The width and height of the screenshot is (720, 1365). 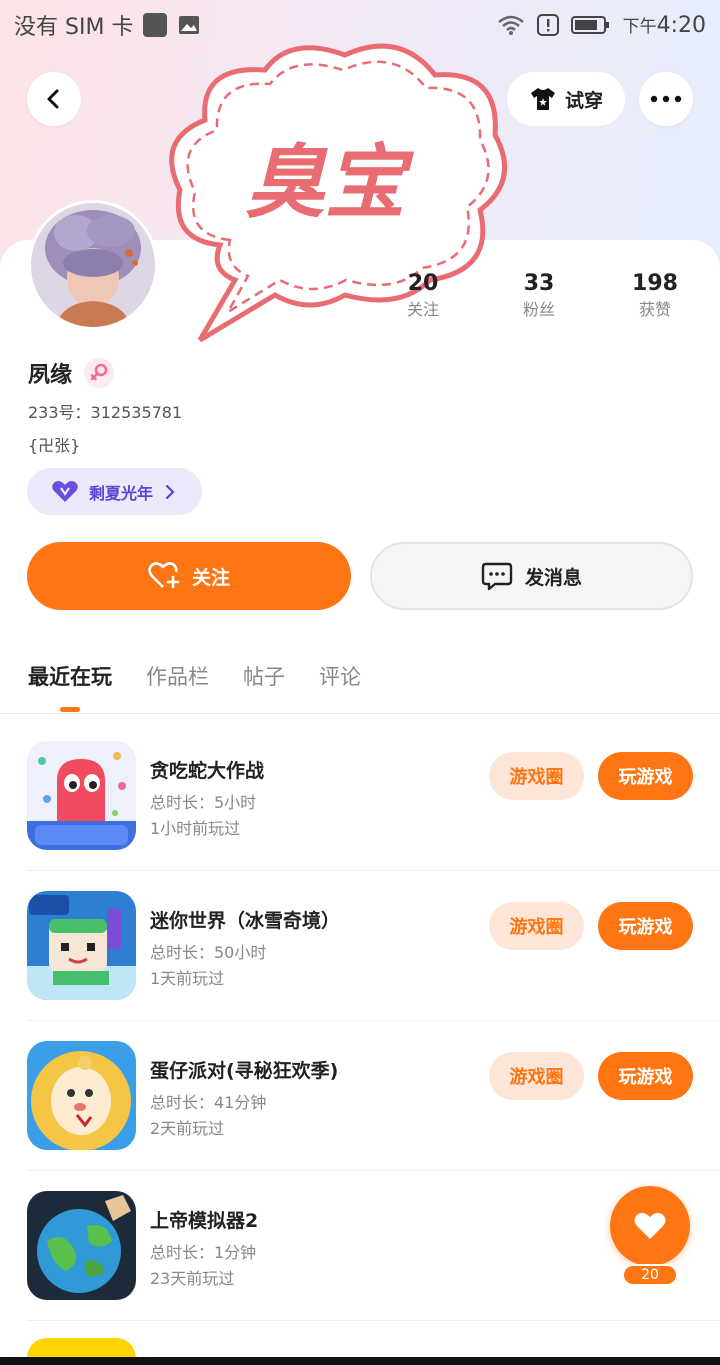 I want to click on profile-tabs: 最近在玩 作品栏 帖子 评论, so click(x=194, y=677).